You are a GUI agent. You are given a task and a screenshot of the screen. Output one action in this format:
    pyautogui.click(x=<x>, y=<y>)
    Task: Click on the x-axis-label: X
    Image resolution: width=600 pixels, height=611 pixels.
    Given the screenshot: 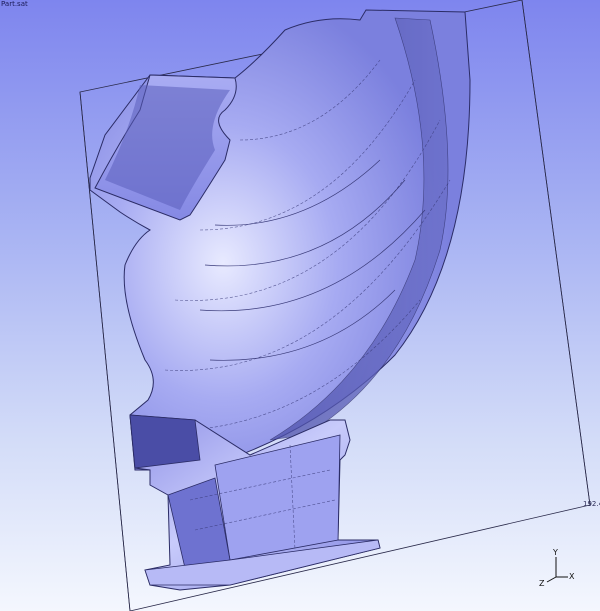 What is the action you would take?
    pyautogui.click(x=572, y=576)
    